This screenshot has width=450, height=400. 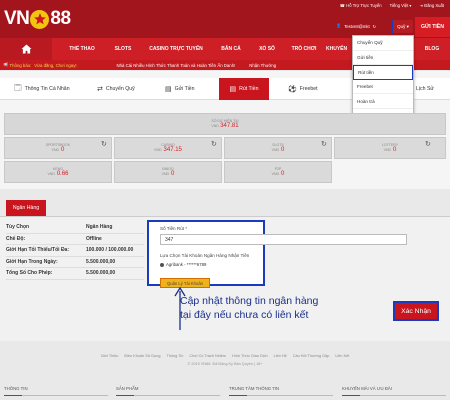 I want to click on nav-item-slots: SLOTS, so click(x=123, y=49).